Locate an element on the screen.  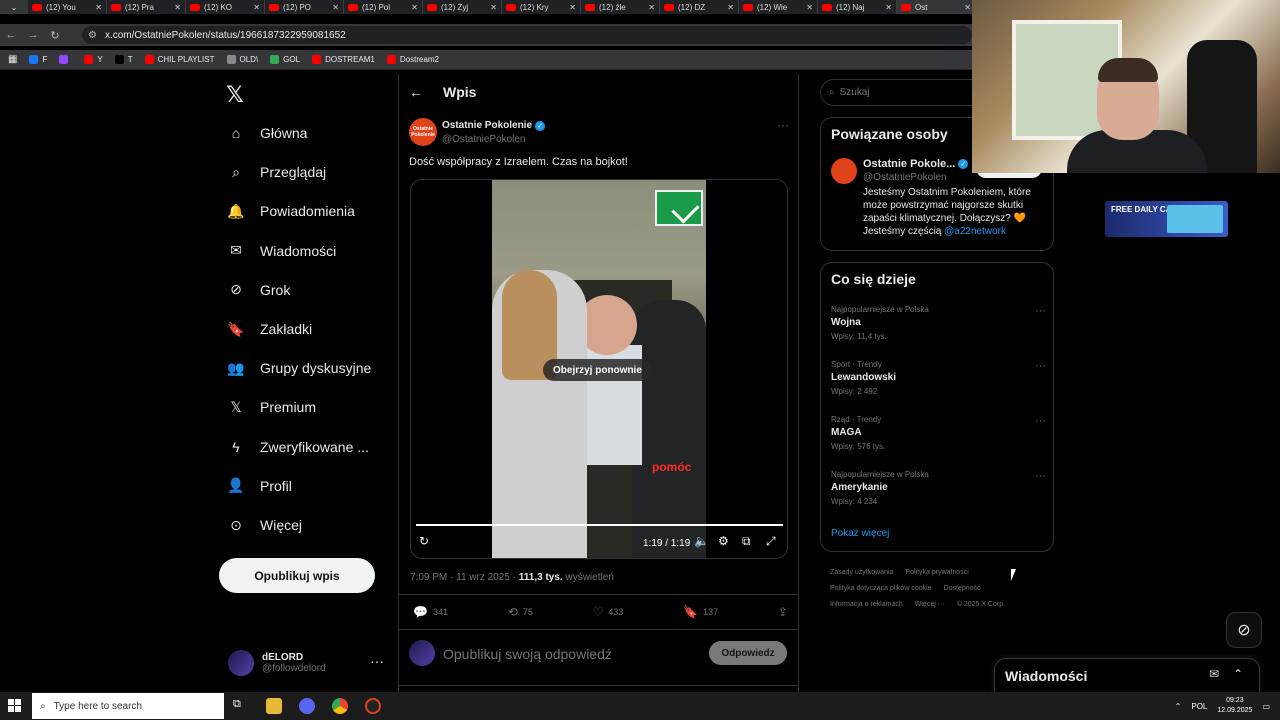
footer-link: Dostępność is located at coordinates (962, 588).